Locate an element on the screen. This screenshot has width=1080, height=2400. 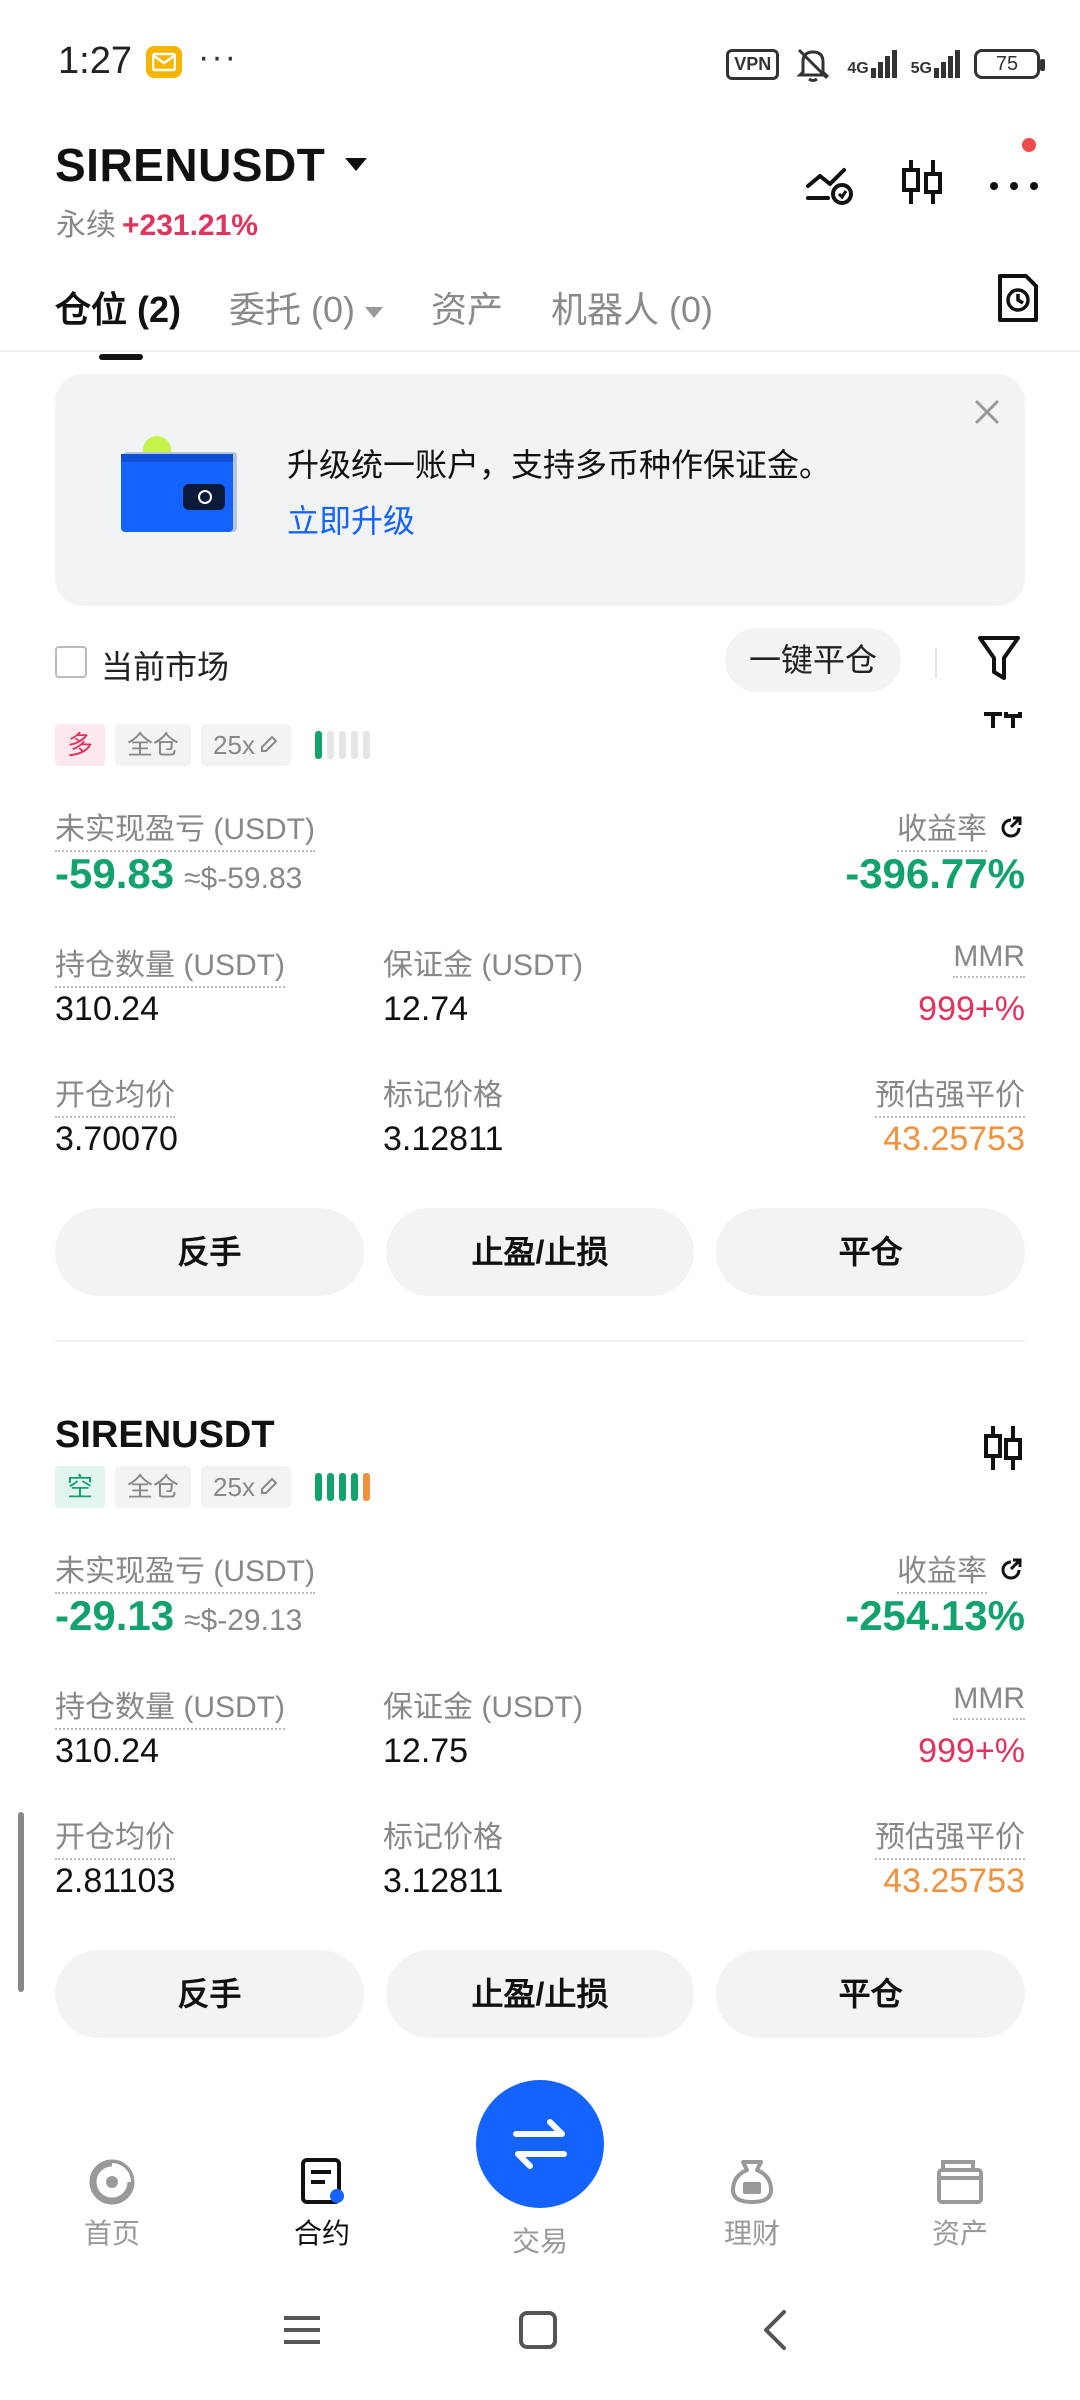
side-badge: 多 is located at coordinates (80, 745).